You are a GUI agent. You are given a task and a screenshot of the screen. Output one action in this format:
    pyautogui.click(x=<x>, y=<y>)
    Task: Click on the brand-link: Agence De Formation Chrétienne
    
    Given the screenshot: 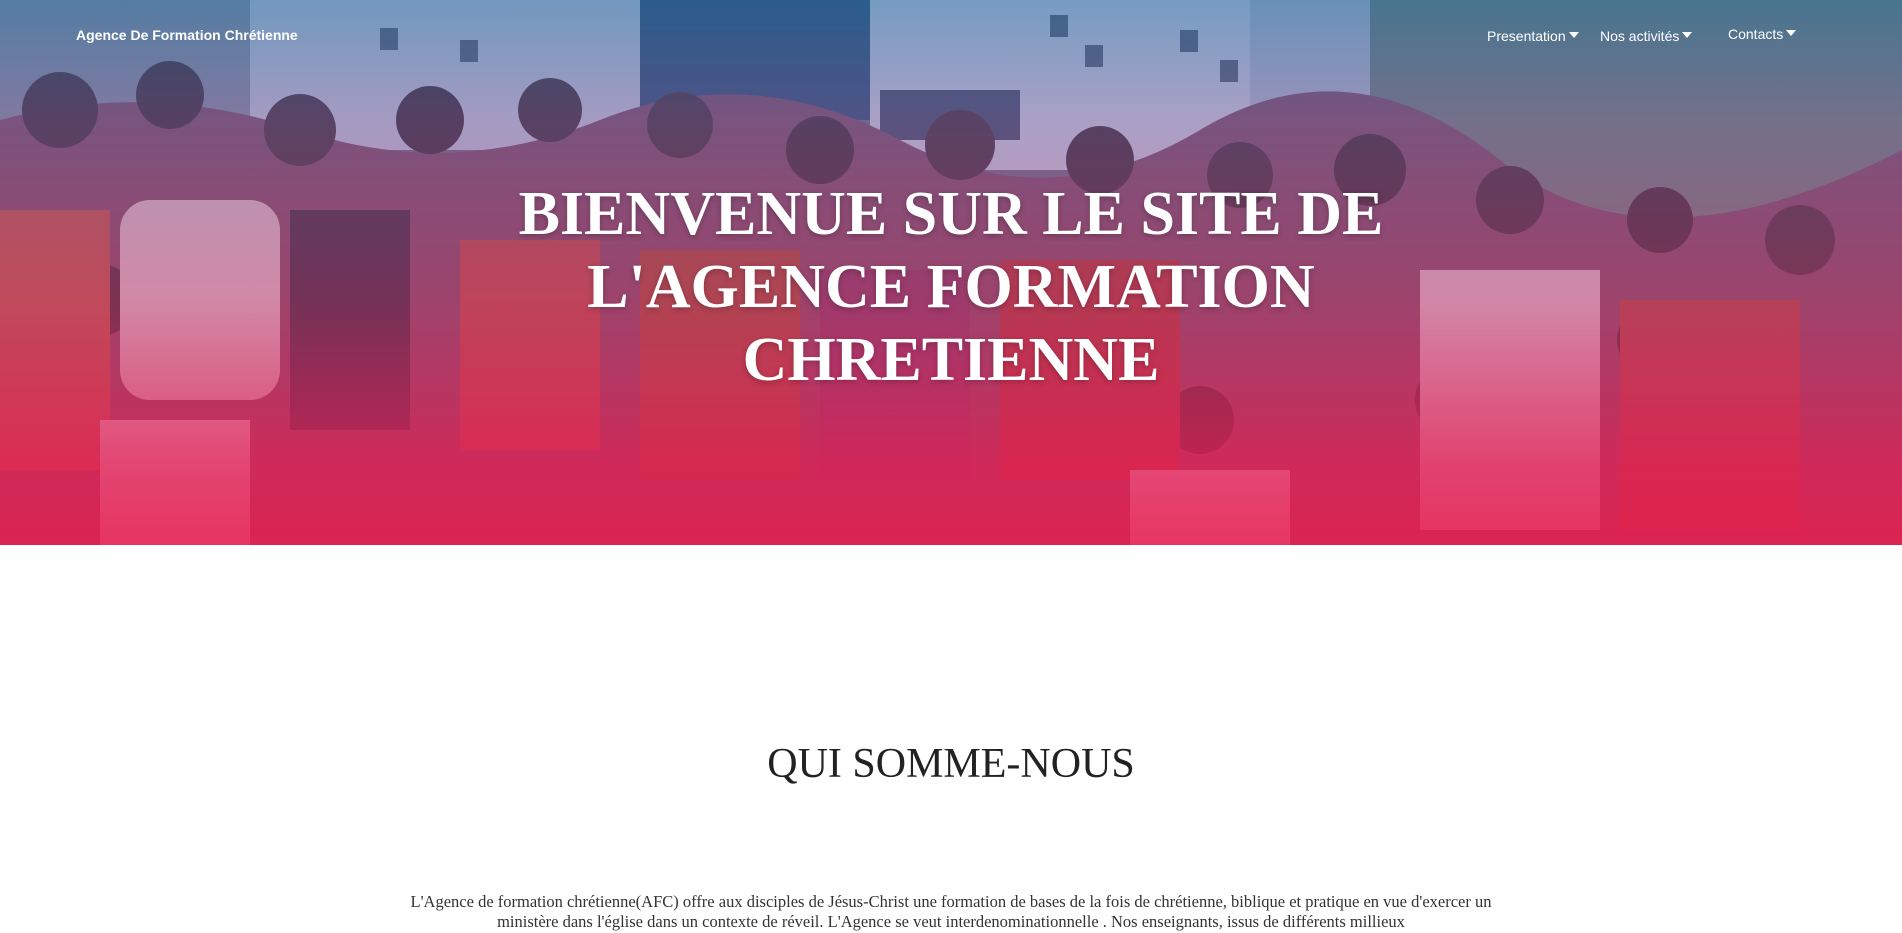 What is the action you would take?
    pyautogui.click(x=187, y=35)
    